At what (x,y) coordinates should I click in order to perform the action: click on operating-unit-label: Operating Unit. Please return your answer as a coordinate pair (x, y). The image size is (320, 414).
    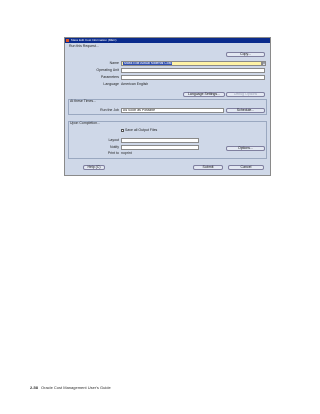
    Looking at the image, I should click on (107, 70).